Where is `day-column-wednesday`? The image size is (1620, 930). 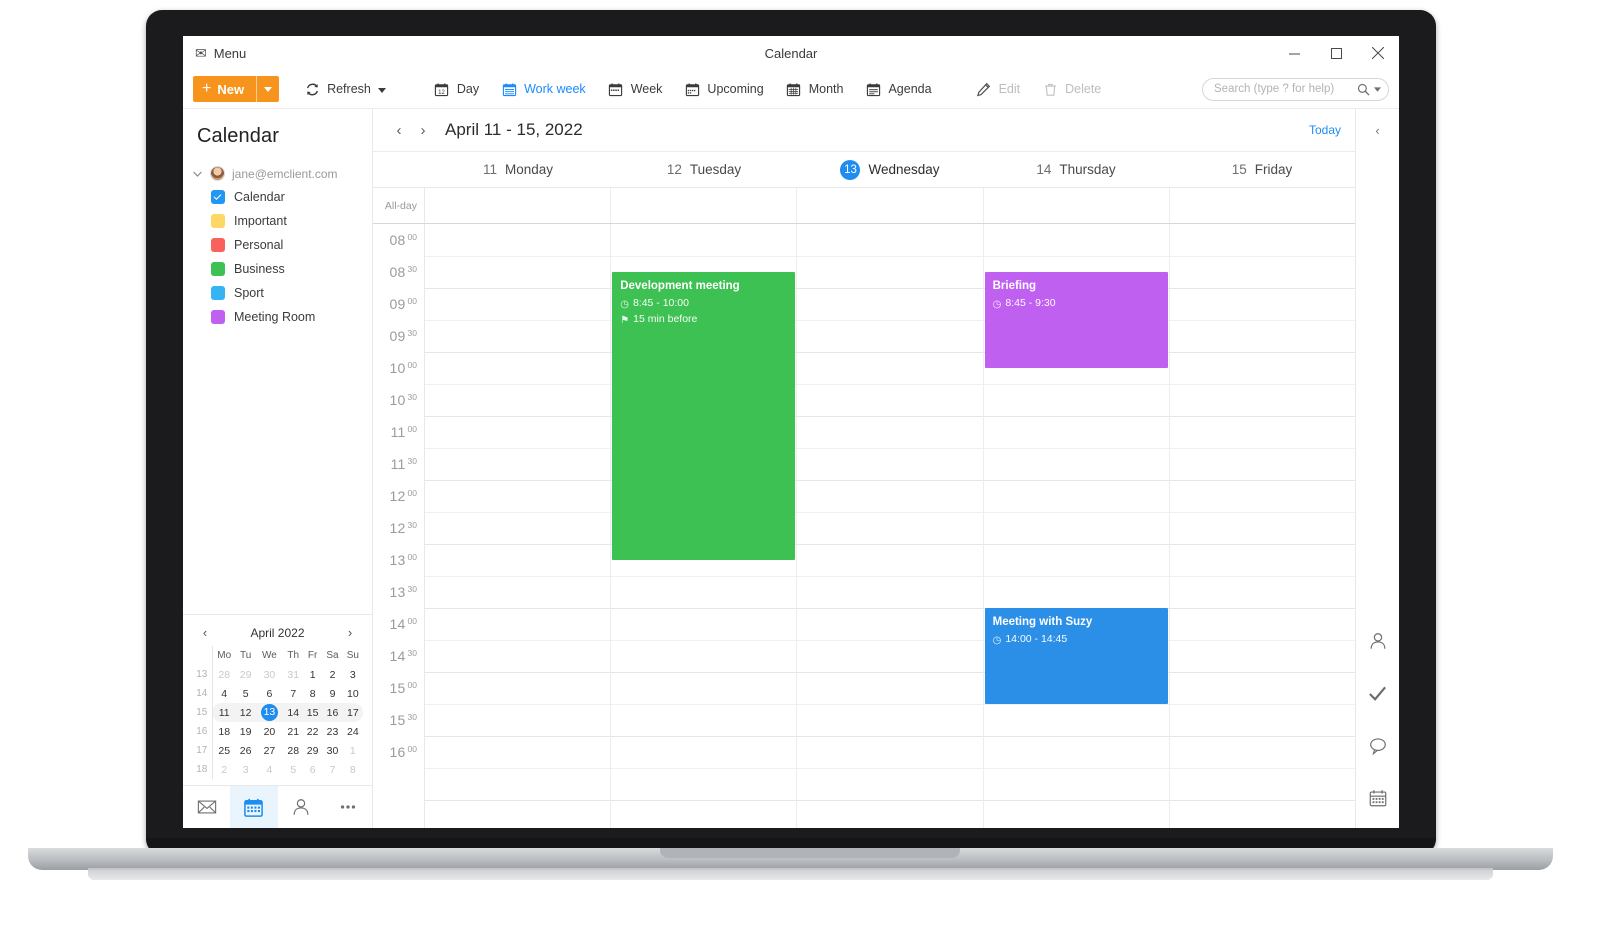
day-column-wednesday is located at coordinates (890, 526).